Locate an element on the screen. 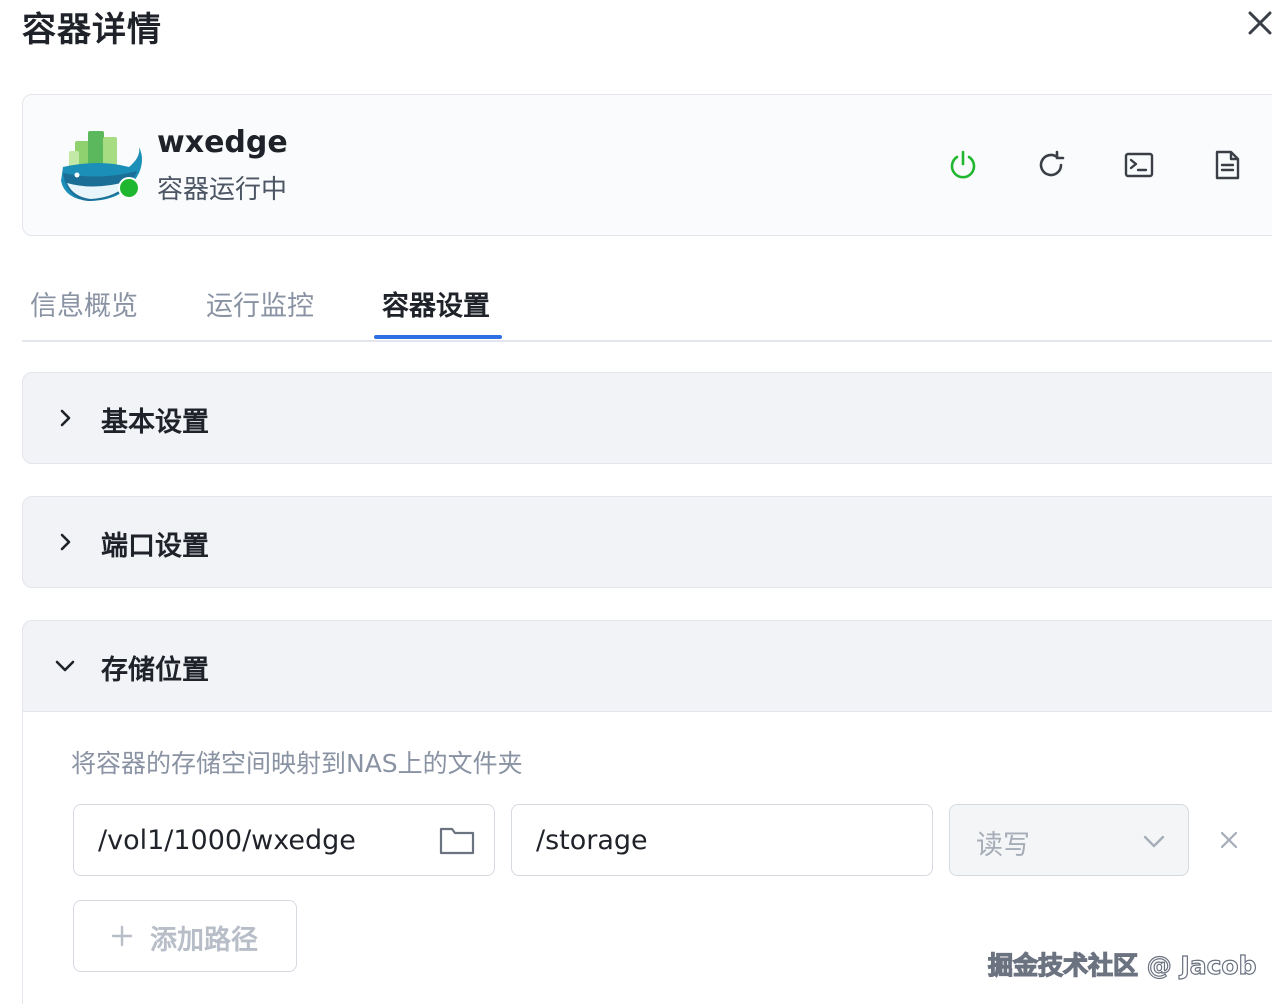 This screenshot has height=1004, width=1272. access-mode-select: 读写 is located at coordinates (1069, 840).